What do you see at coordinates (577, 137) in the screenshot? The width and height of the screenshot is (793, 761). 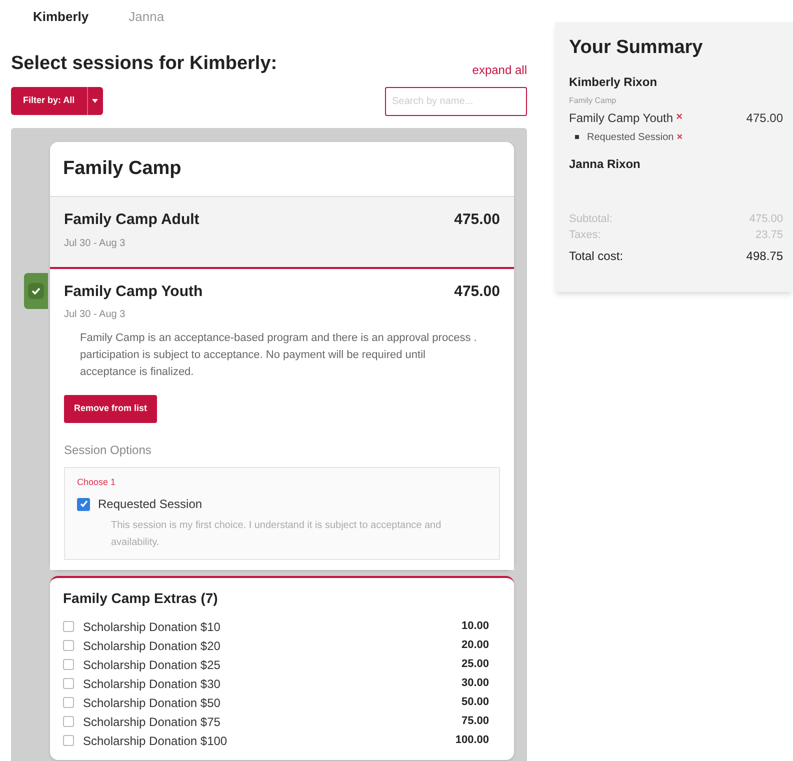 I see `bullet-icon` at bounding box center [577, 137].